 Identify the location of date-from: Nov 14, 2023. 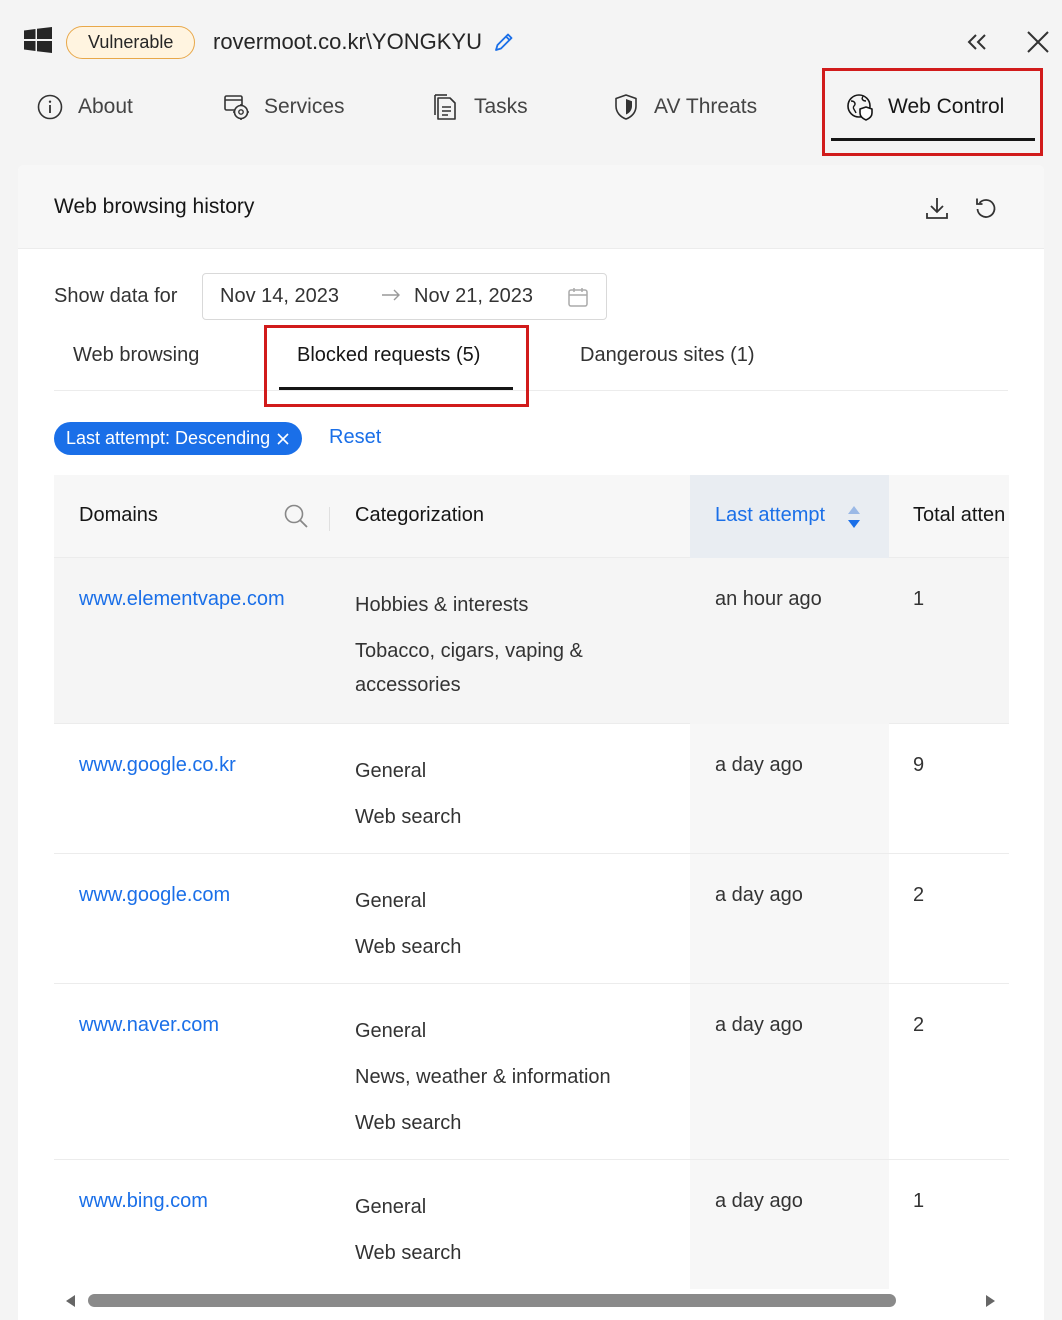
(279, 296).